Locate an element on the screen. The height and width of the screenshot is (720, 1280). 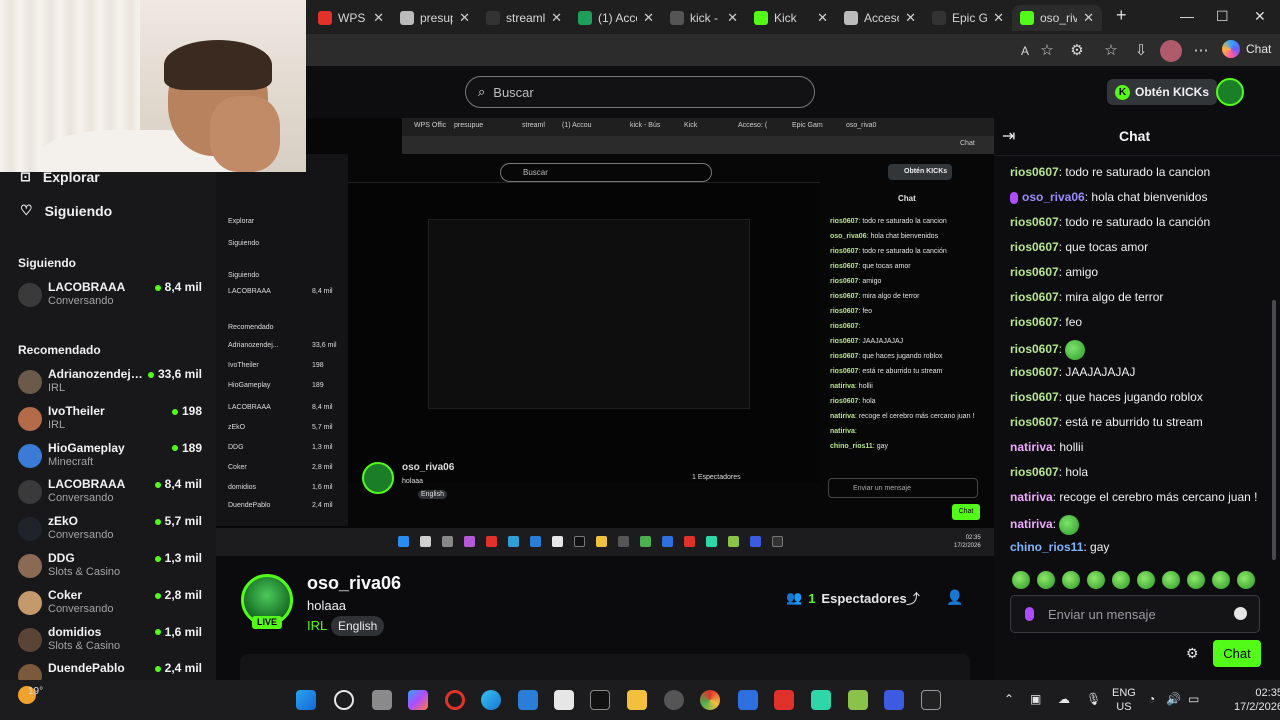
tiktok-icon is located at coordinates (600, 700).